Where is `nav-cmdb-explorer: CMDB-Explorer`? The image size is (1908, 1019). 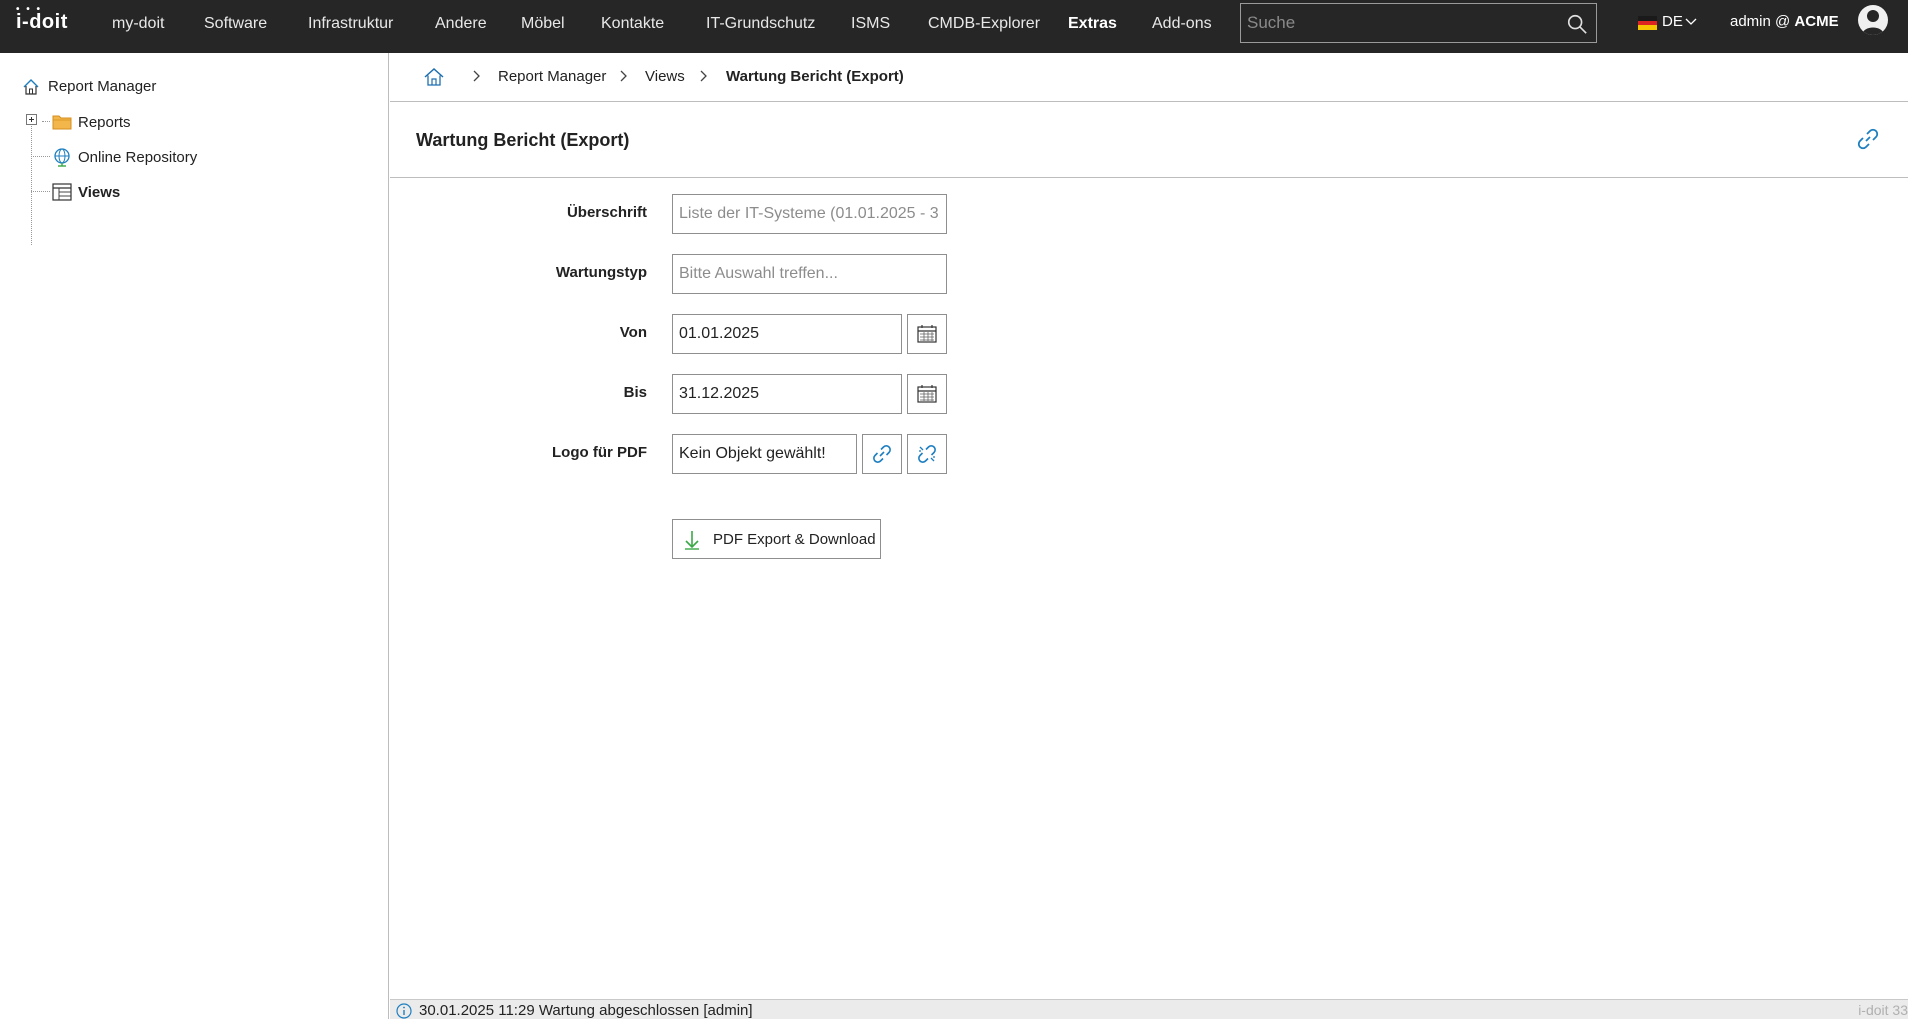
nav-cmdb-explorer: CMDB-Explorer is located at coordinates (984, 23).